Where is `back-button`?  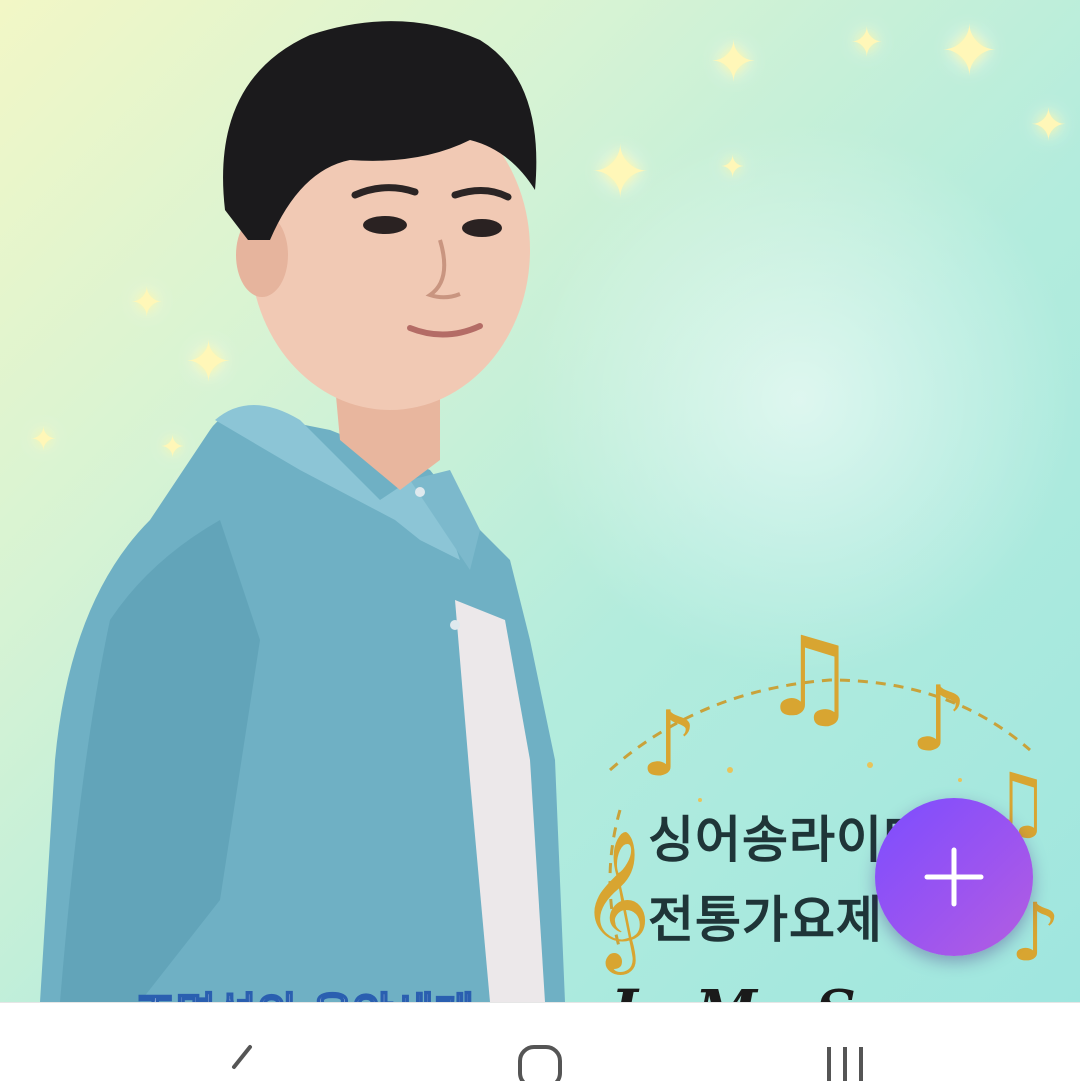
back-button is located at coordinates (242, 1062).